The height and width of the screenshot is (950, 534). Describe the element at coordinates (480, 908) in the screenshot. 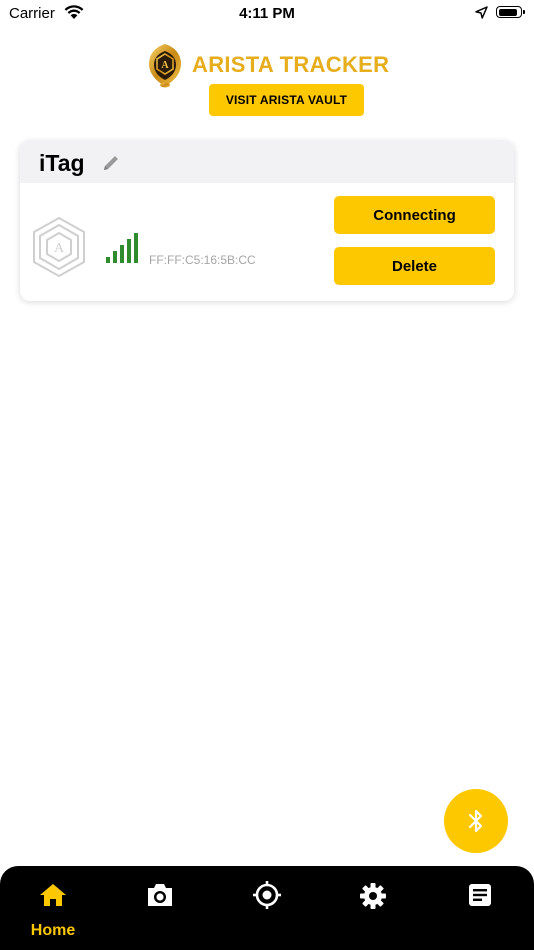

I see `tab-notes` at that location.